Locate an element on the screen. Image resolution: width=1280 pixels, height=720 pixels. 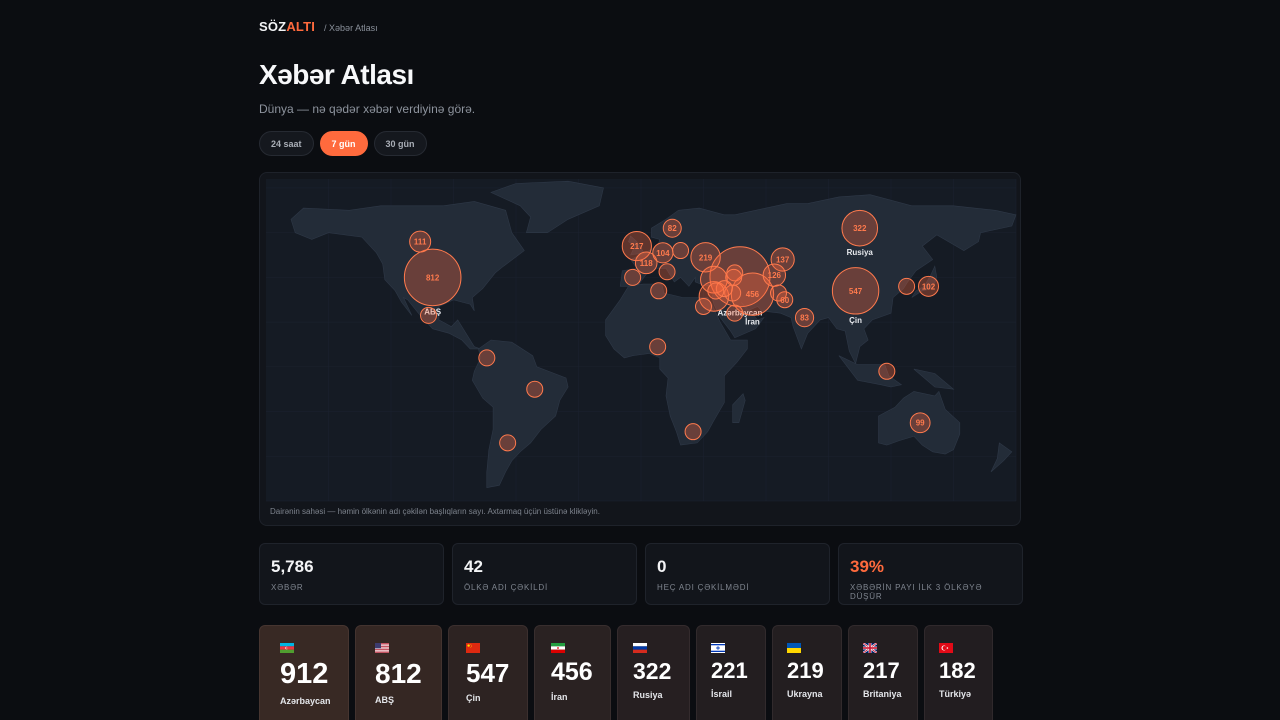
bubble-rusiya: 322 Rusiya is located at coordinates (860, 233).